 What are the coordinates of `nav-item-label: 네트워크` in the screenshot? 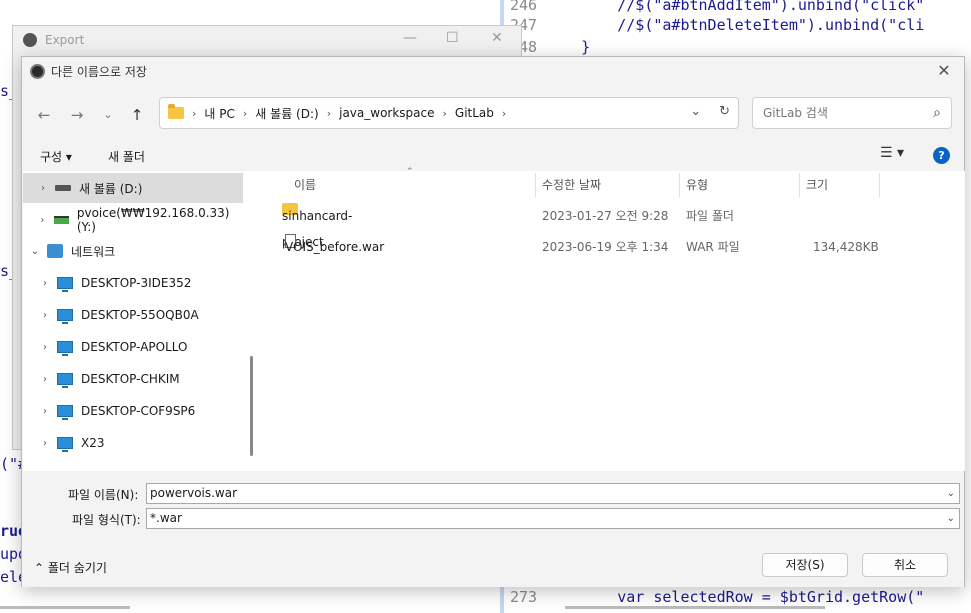 It's located at (93, 251).